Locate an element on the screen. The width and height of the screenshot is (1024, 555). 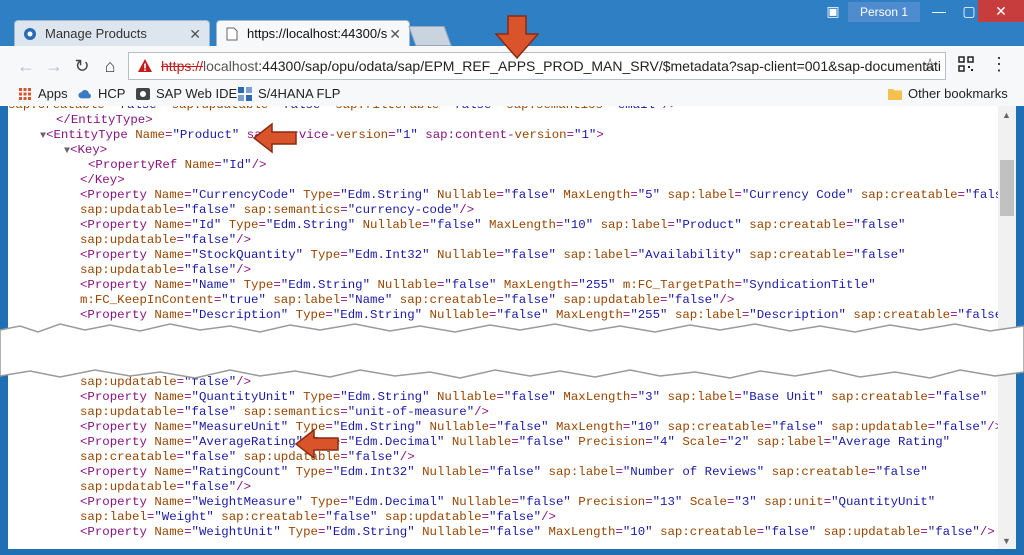
apps-grid-icon is located at coordinates (25, 94).